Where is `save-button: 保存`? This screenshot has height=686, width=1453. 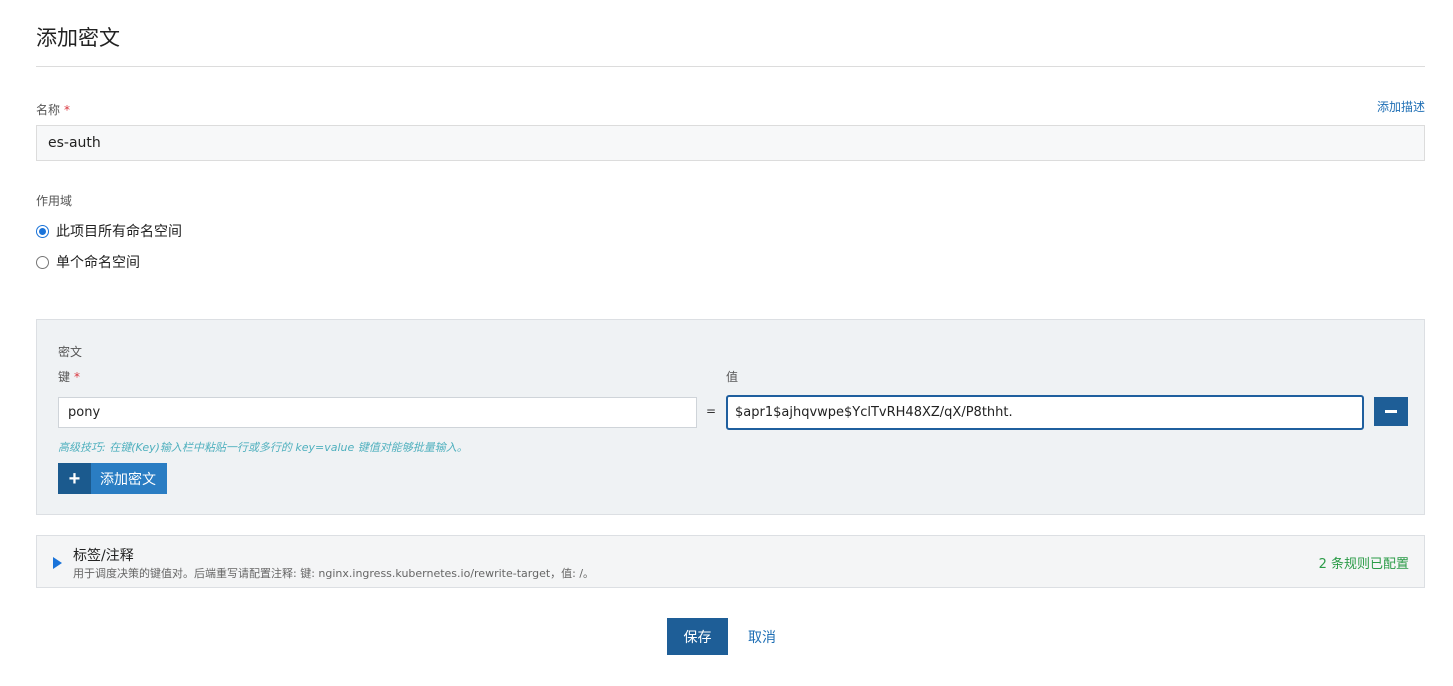 save-button: 保存 is located at coordinates (697, 636).